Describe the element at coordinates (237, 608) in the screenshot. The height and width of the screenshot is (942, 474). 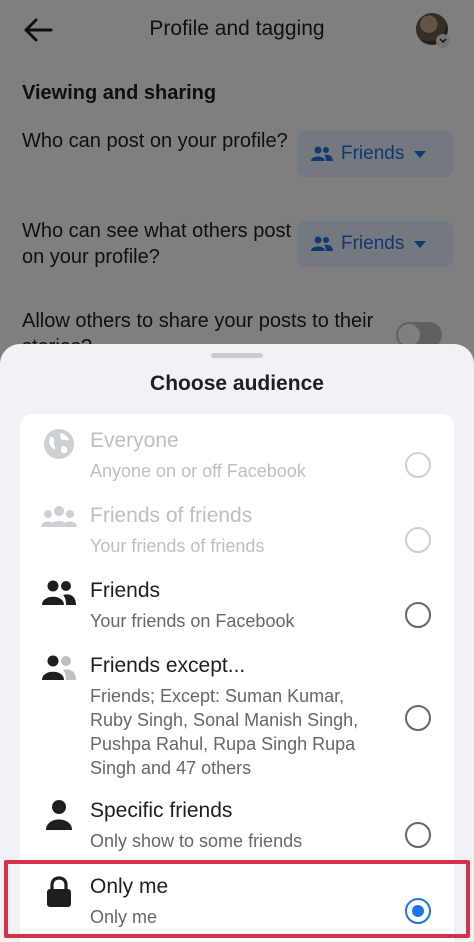
I see `audience-option-friends: Friends Your friends on Facebook` at that location.